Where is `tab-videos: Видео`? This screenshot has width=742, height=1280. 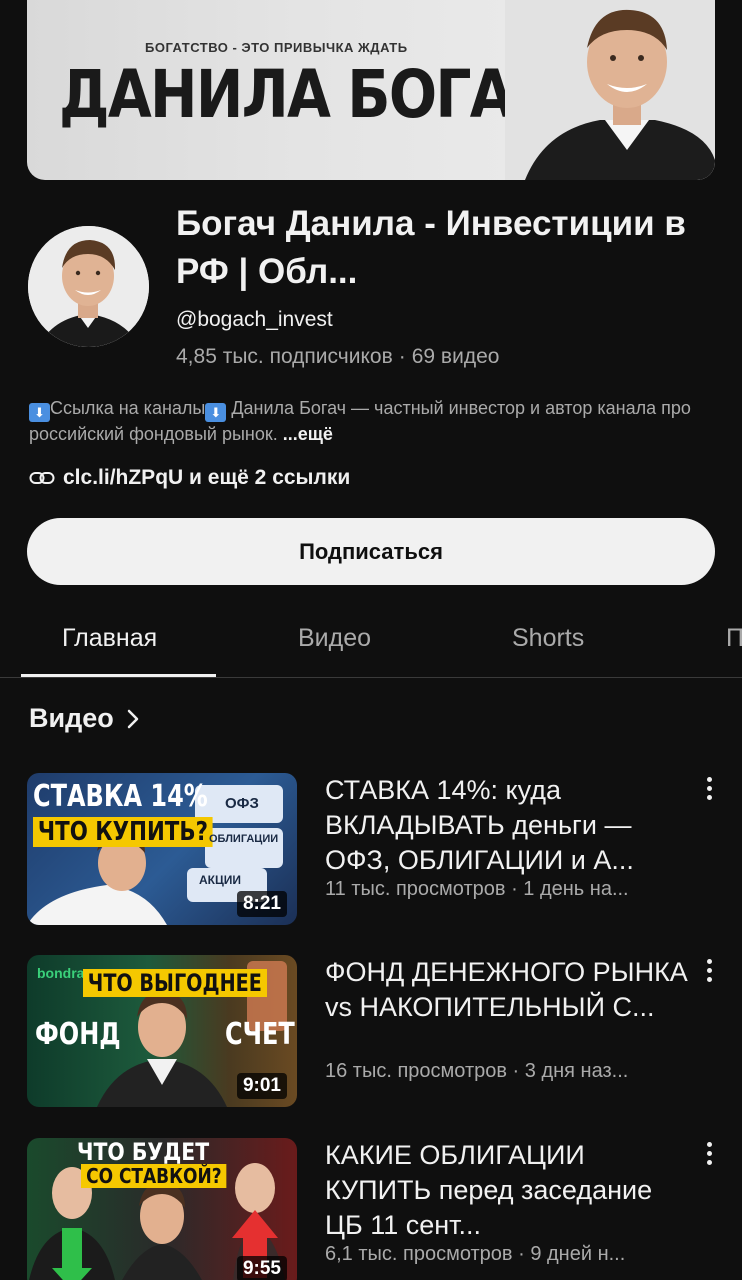 tab-videos: Видео is located at coordinates (334, 638).